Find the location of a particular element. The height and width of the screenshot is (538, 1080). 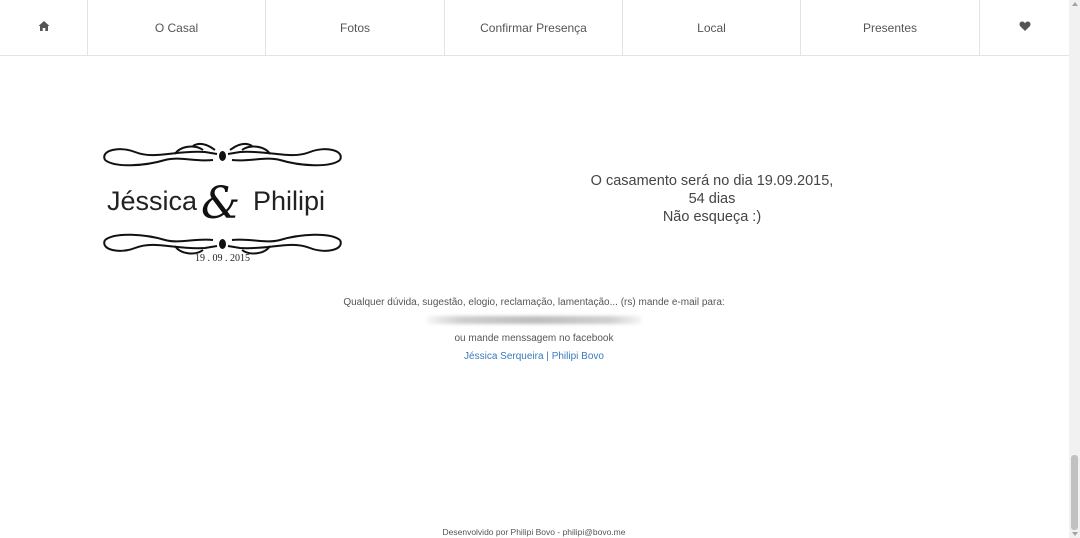

nav-home is located at coordinates (44, 27).